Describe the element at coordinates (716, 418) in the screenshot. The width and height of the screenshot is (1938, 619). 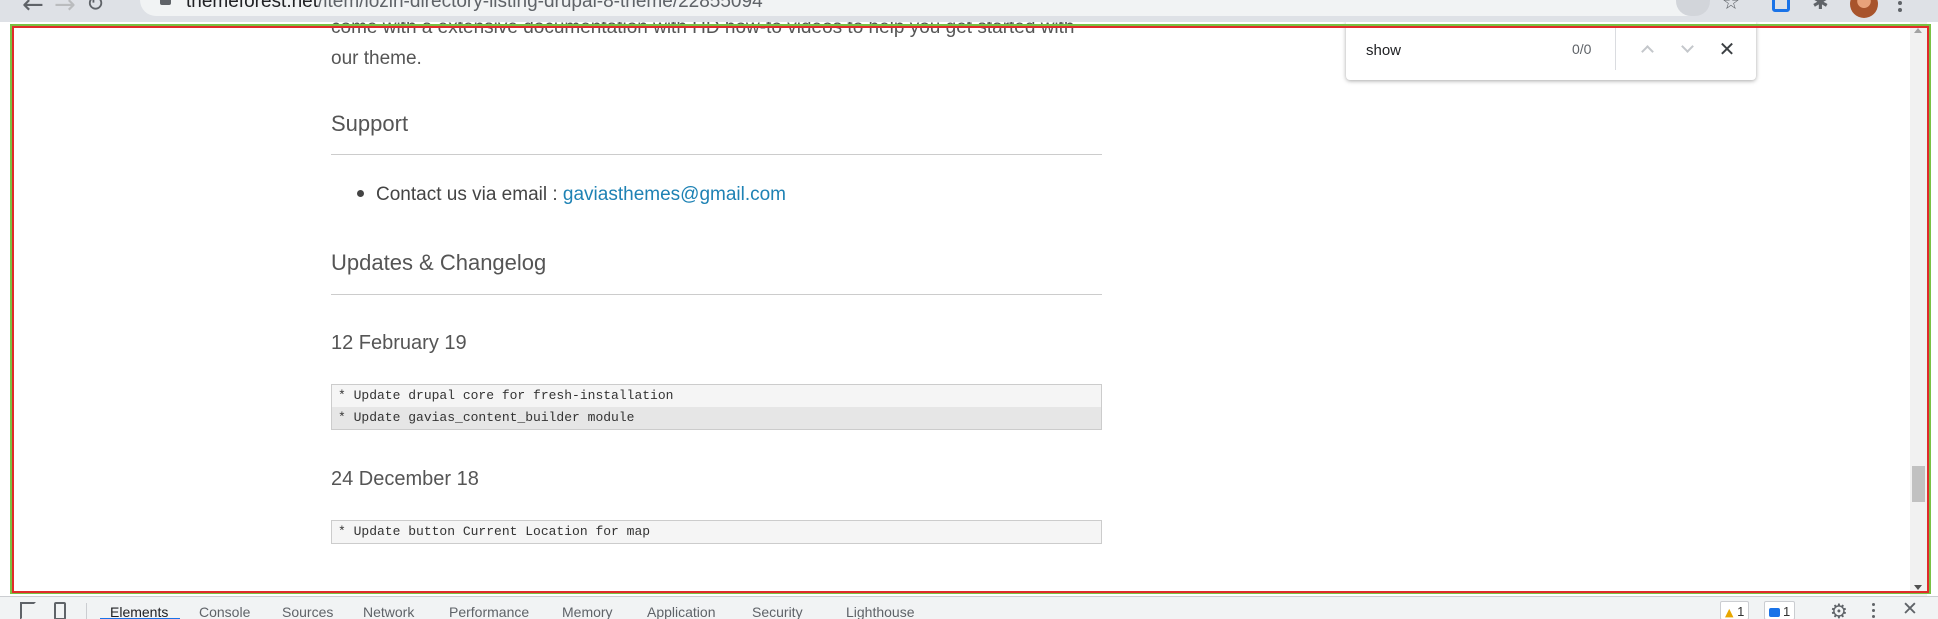
I see `code-line: * Update gavias_content_builder module` at that location.